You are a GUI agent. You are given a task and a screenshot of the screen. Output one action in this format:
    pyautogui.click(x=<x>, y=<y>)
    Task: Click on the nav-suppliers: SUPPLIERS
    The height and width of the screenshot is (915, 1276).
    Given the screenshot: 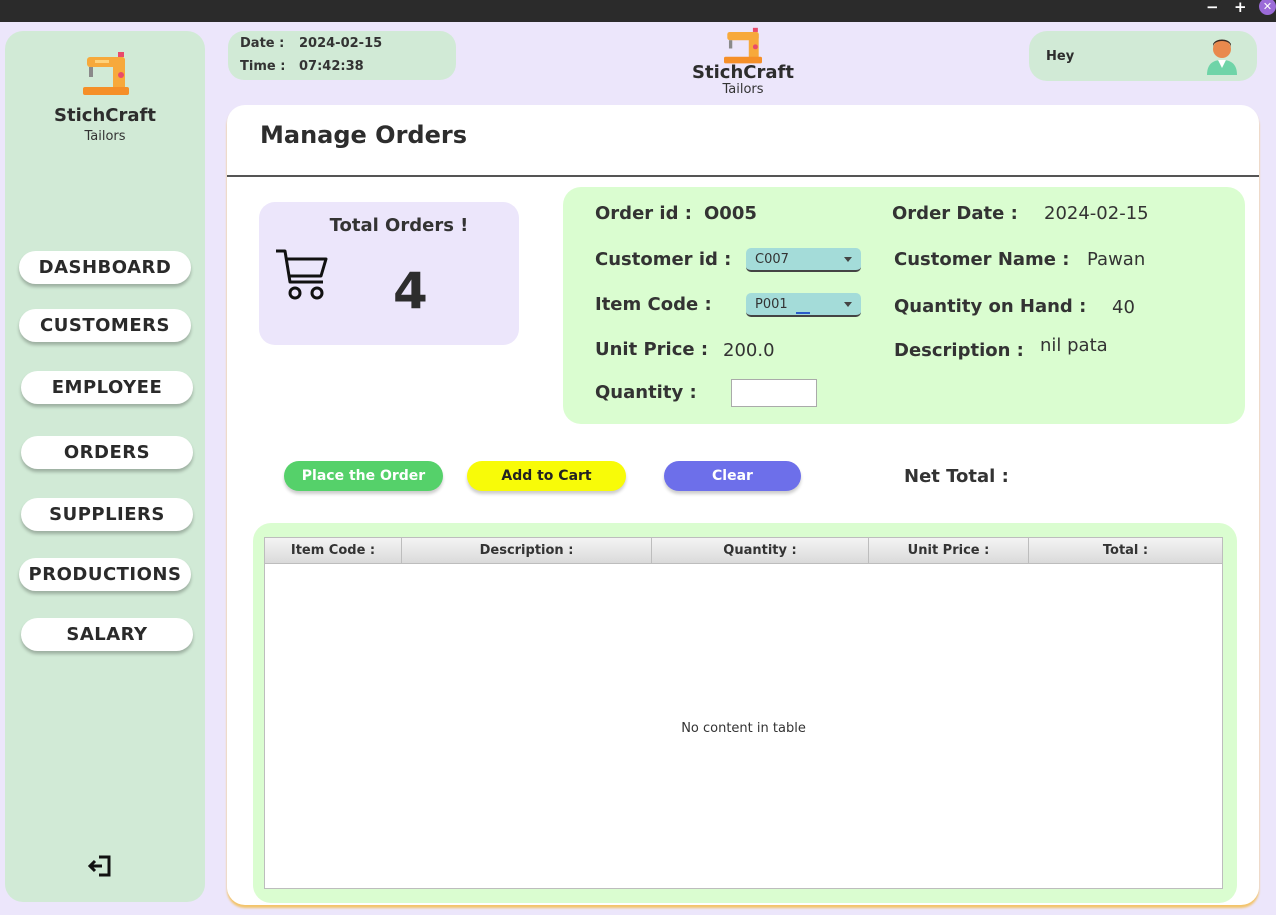 What is the action you would take?
    pyautogui.click(x=107, y=514)
    